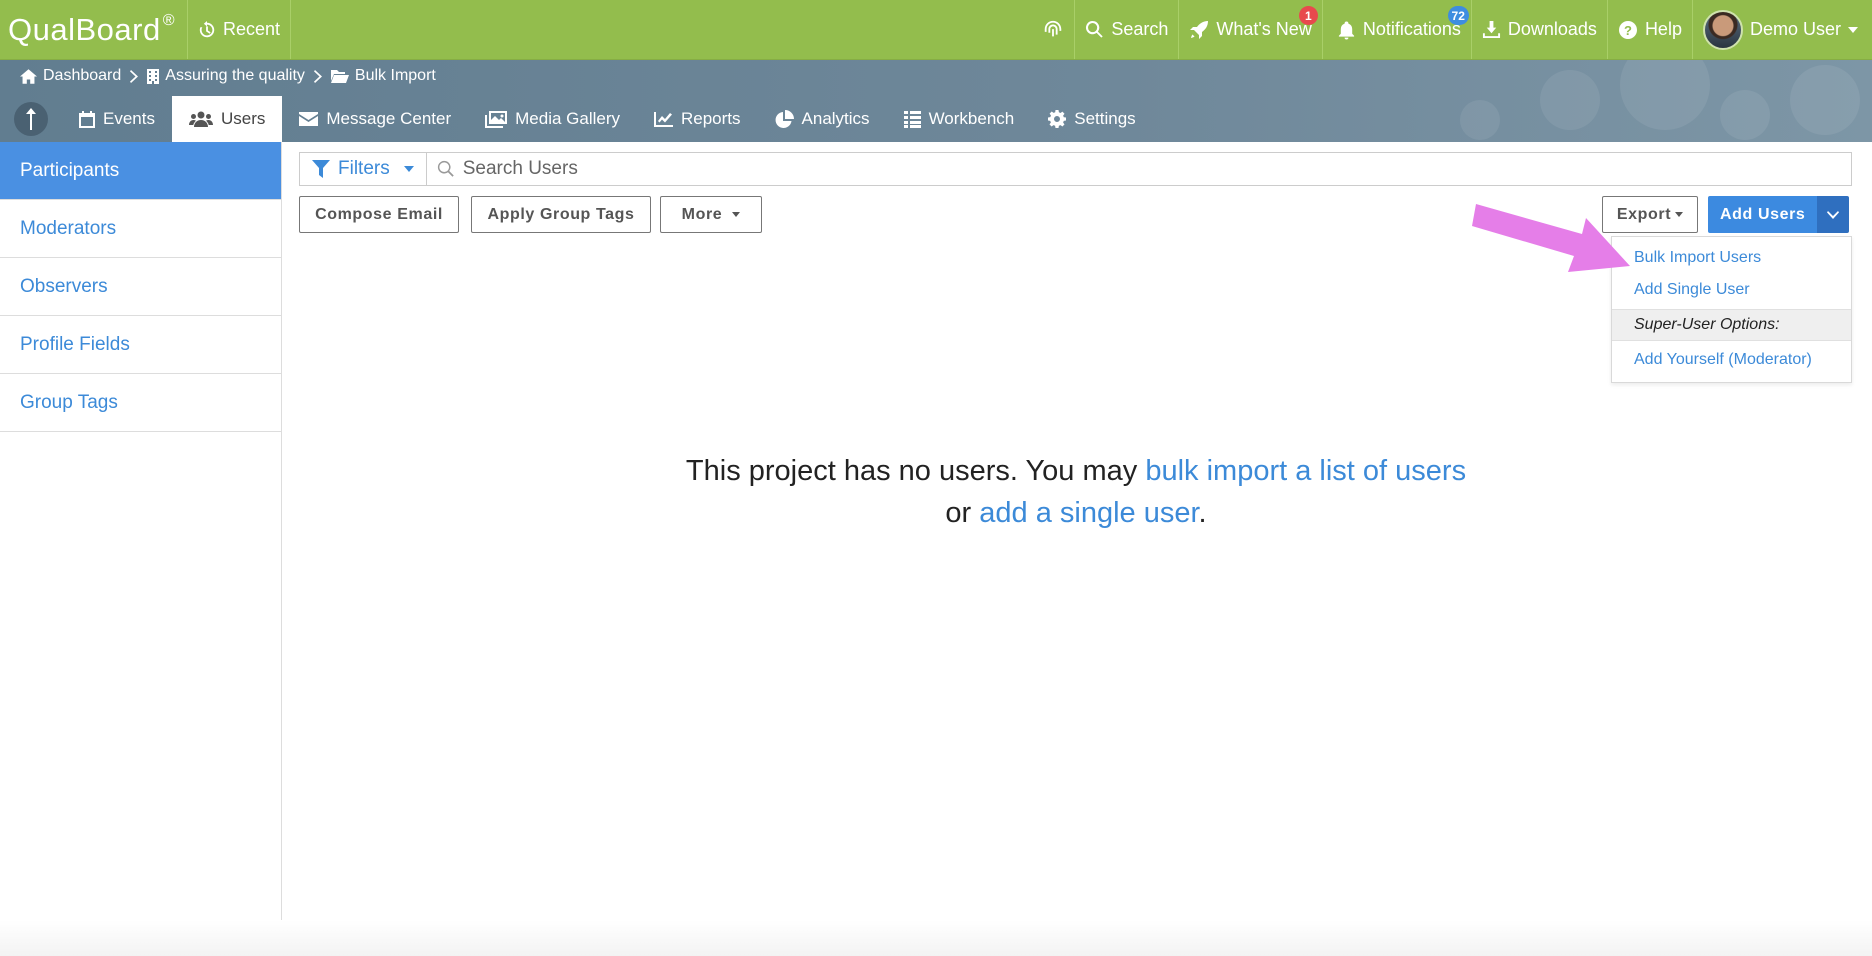 This screenshot has width=1872, height=956. What do you see at coordinates (169, 20) in the screenshot?
I see `logo-mark: ®` at bounding box center [169, 20].